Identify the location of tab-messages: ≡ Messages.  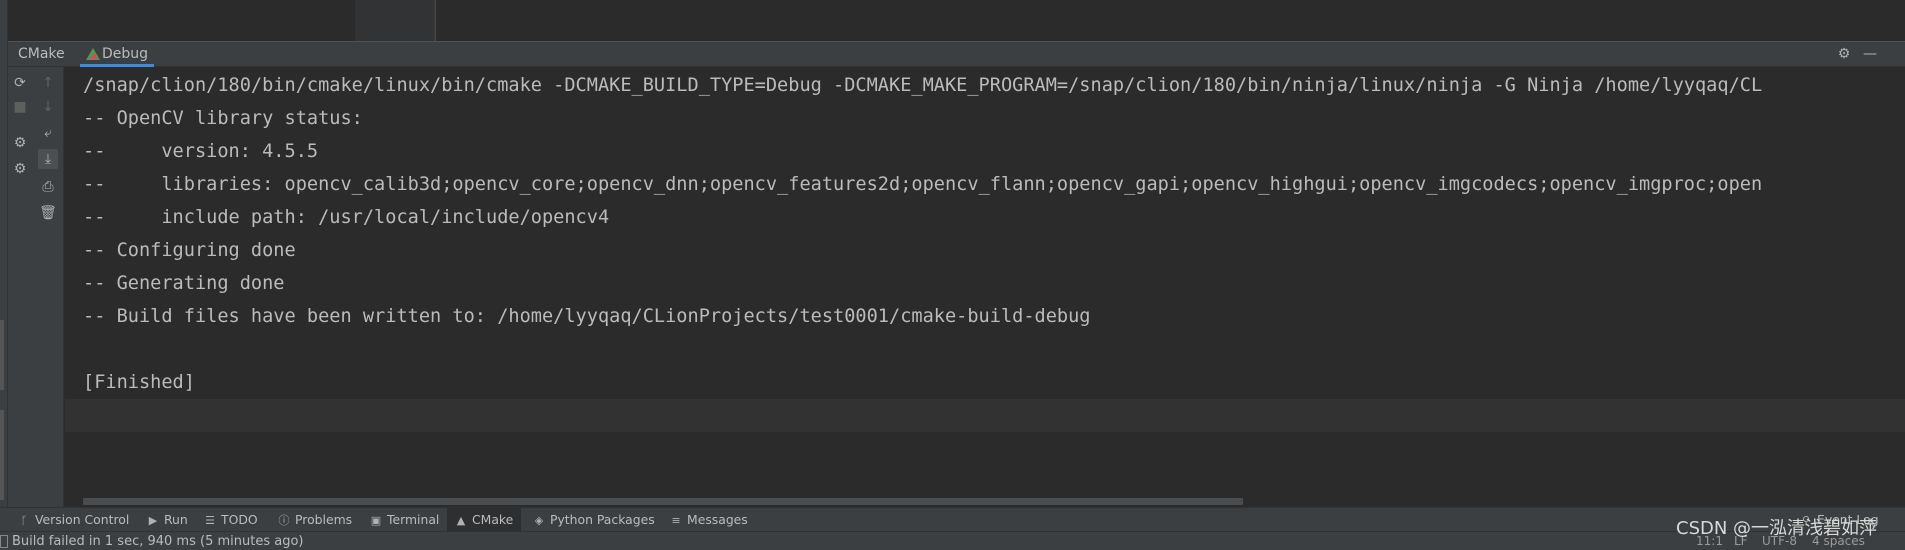
(709, 520).